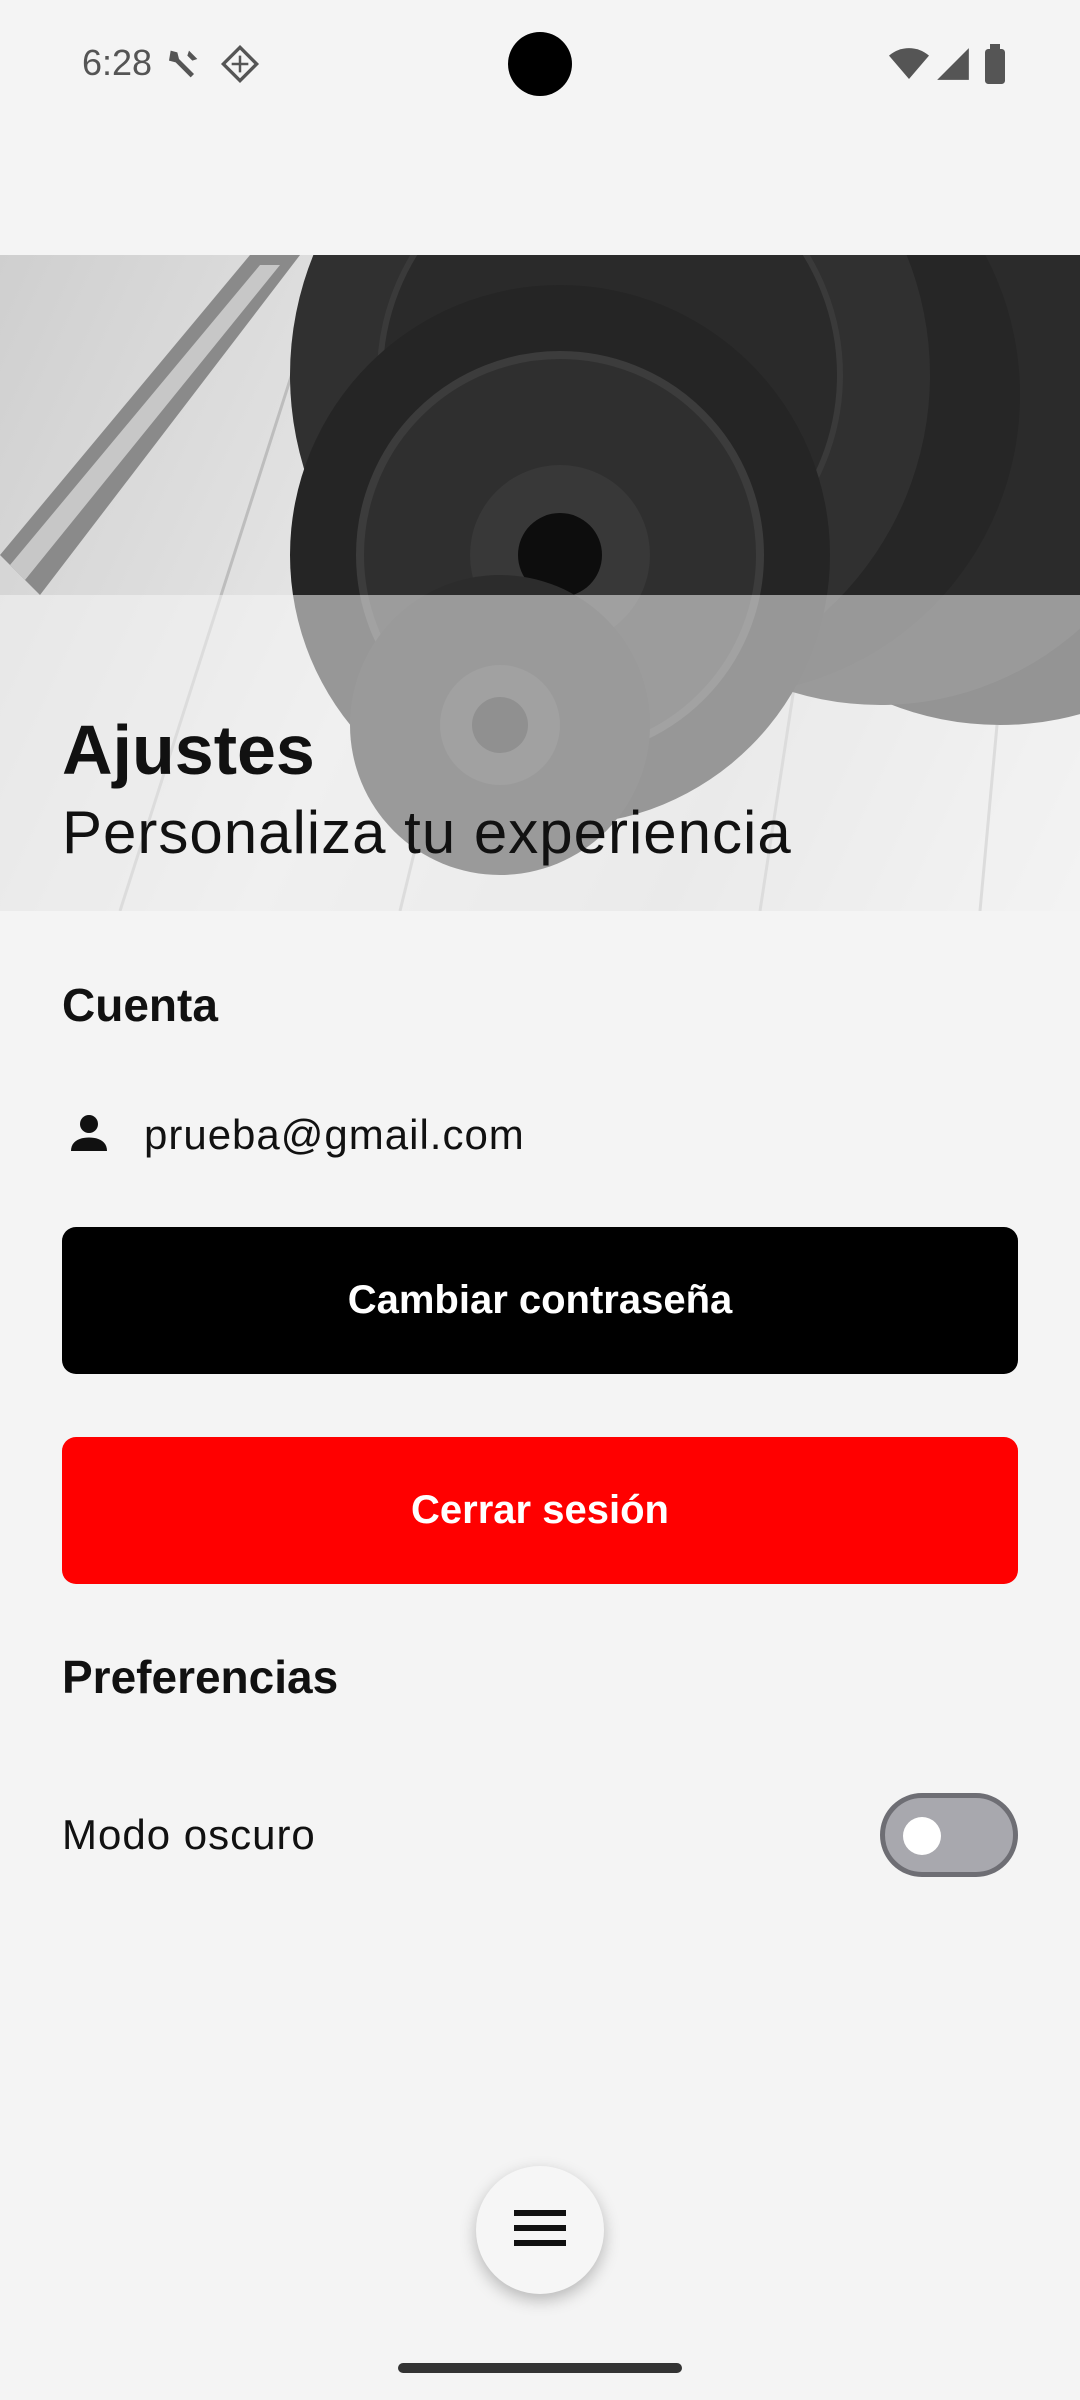 This screenshot has height=2400, width=1080. Describe the element at coordinates (240, 66) in the screenshot. I see `diamond-grid-icon` at that location.